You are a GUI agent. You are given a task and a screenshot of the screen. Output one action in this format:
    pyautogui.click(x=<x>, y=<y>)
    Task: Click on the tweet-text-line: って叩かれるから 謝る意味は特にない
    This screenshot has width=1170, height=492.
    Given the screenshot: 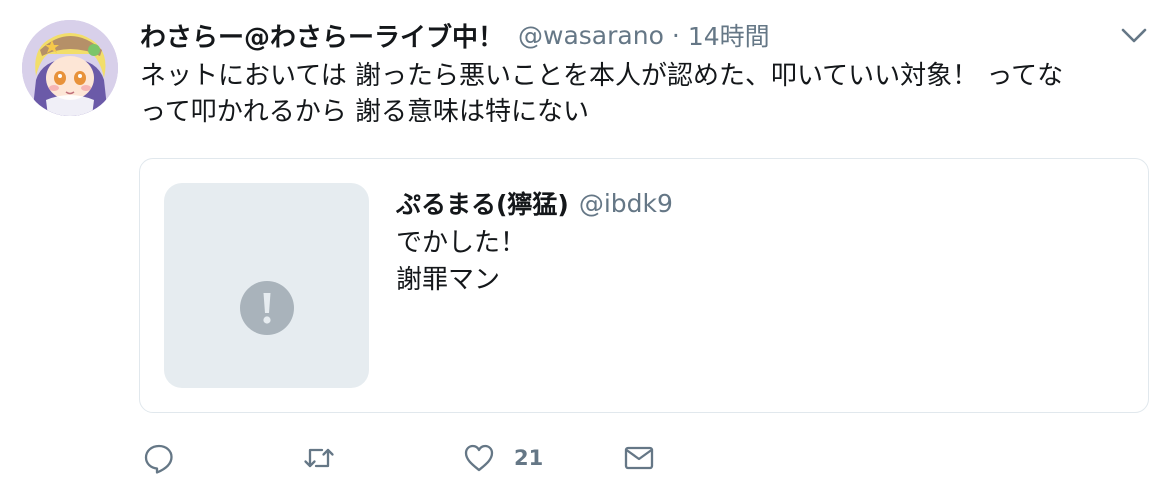 What is the action you would take?
    pyautogui.click(x=364, y=112)
    